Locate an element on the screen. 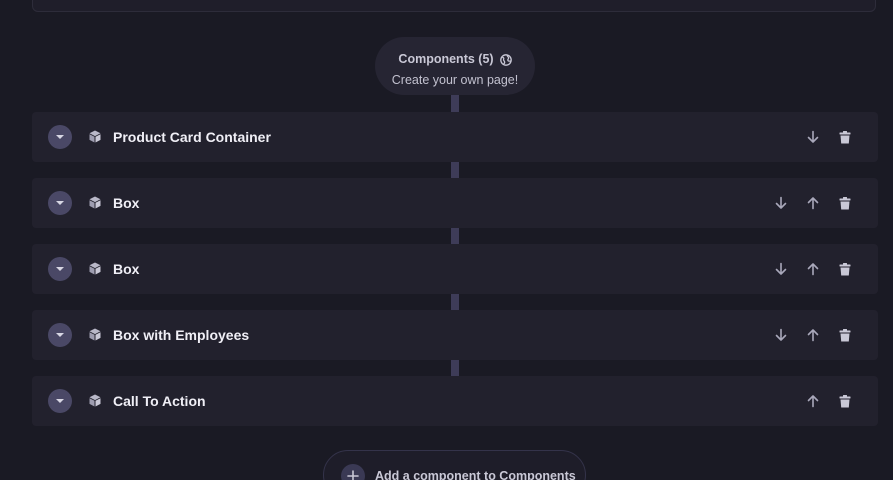  component-label: Call To Action is located at coordinates (159, 401).